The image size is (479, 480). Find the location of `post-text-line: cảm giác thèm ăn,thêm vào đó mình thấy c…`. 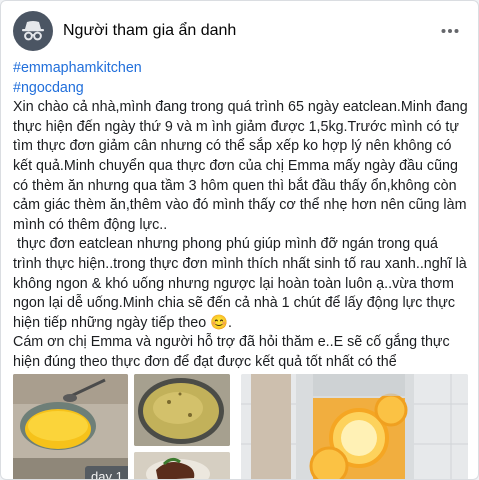

post-text-line: cảm giác thèm ăn,thêm vào đó mình thấy c… is located at coordinates (240, 205).